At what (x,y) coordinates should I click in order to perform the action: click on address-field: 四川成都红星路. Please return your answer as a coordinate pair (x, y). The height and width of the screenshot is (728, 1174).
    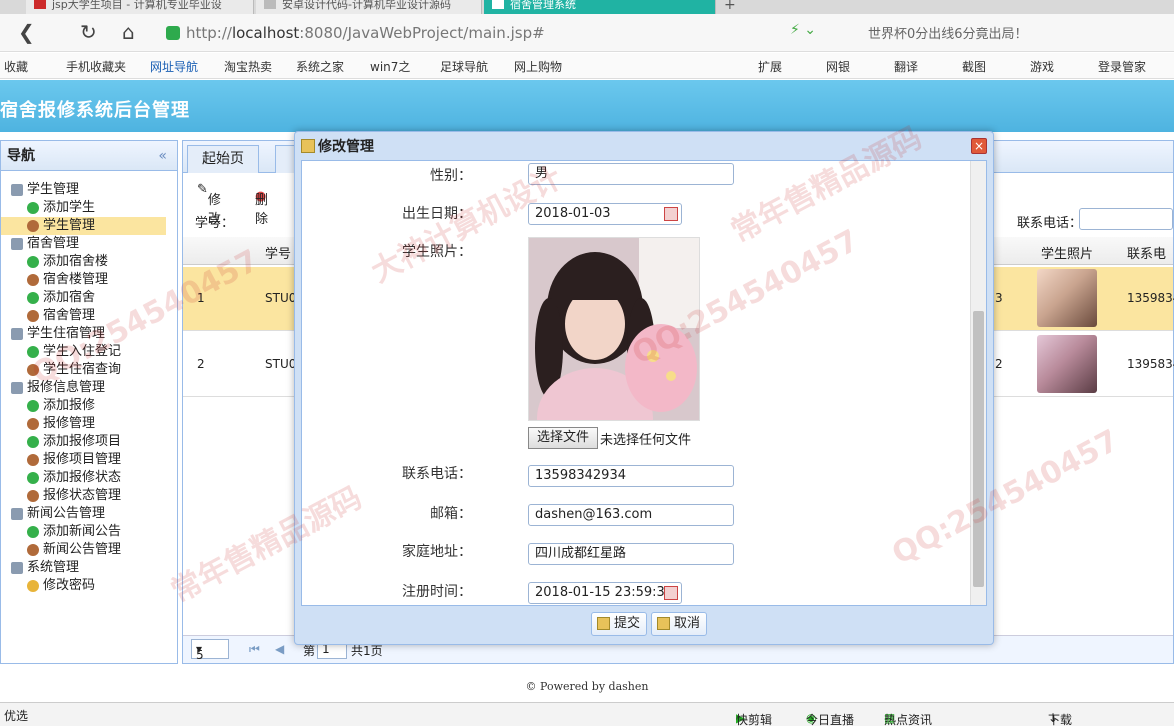
    Looking at the image, I should click on (631, 554).